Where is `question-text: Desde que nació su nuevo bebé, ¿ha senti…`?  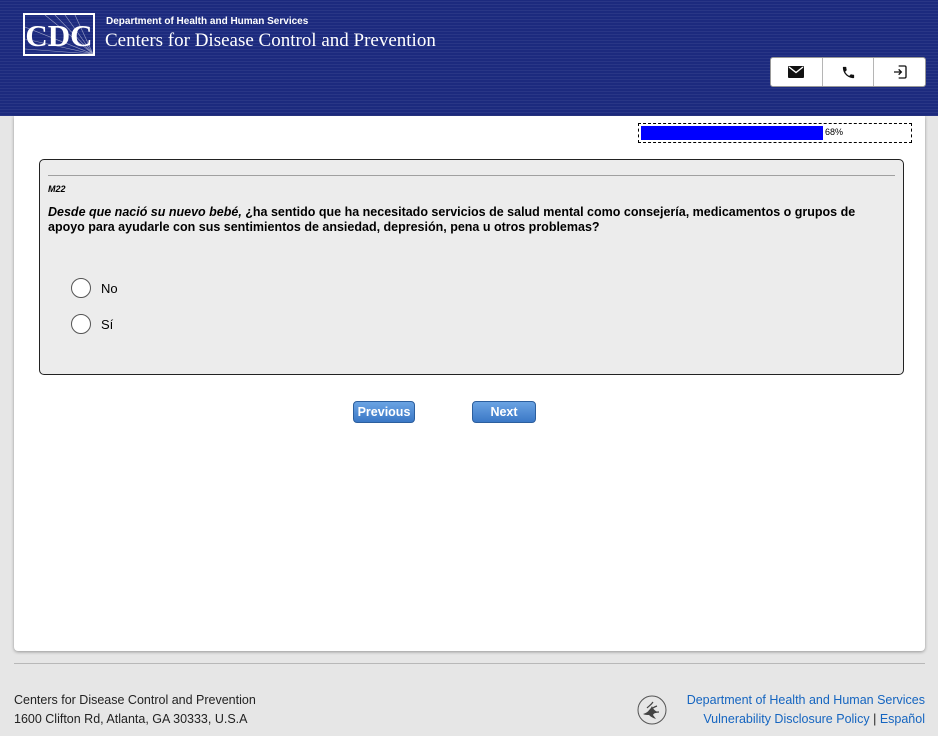
question-text: Desde que nació su nuevo bebé, ¿ha senti… is located at coordinates (468, 220).